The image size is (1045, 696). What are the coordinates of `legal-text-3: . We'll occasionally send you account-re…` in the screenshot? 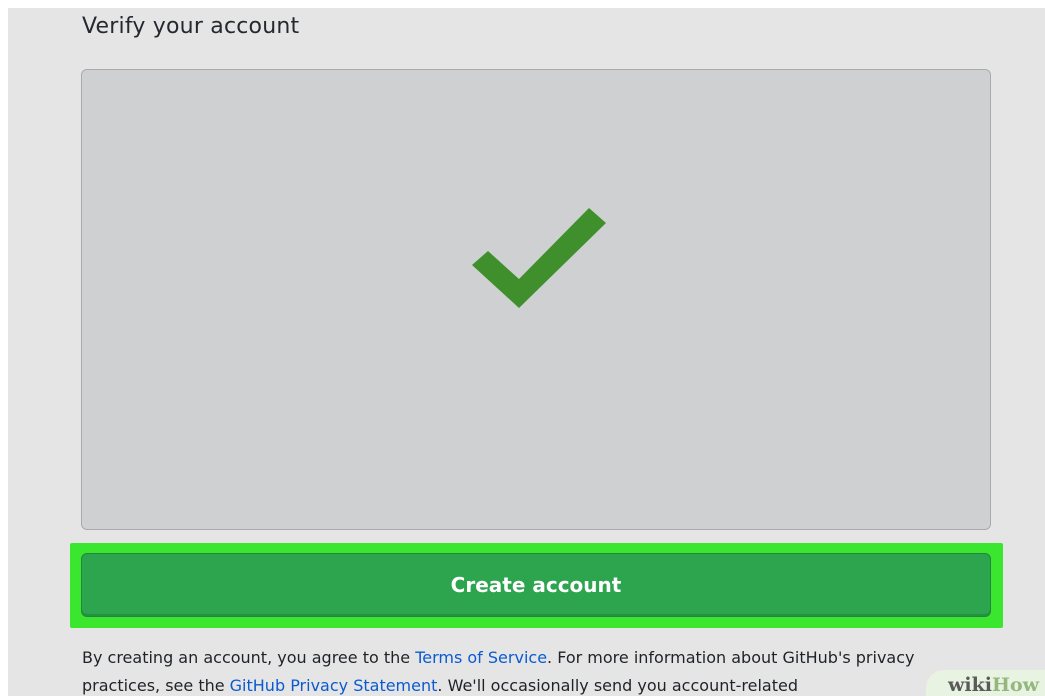 It's located at (617, 685).